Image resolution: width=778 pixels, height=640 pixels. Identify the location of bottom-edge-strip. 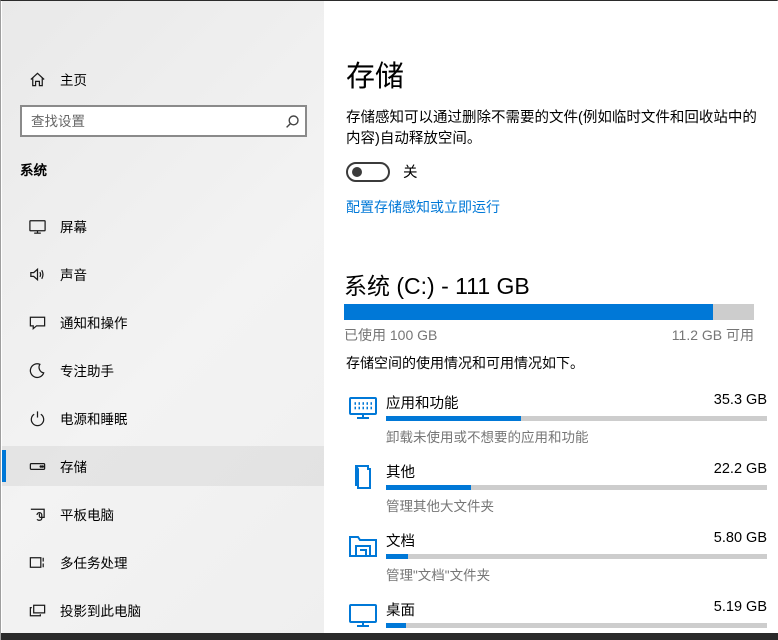
(389, 636).